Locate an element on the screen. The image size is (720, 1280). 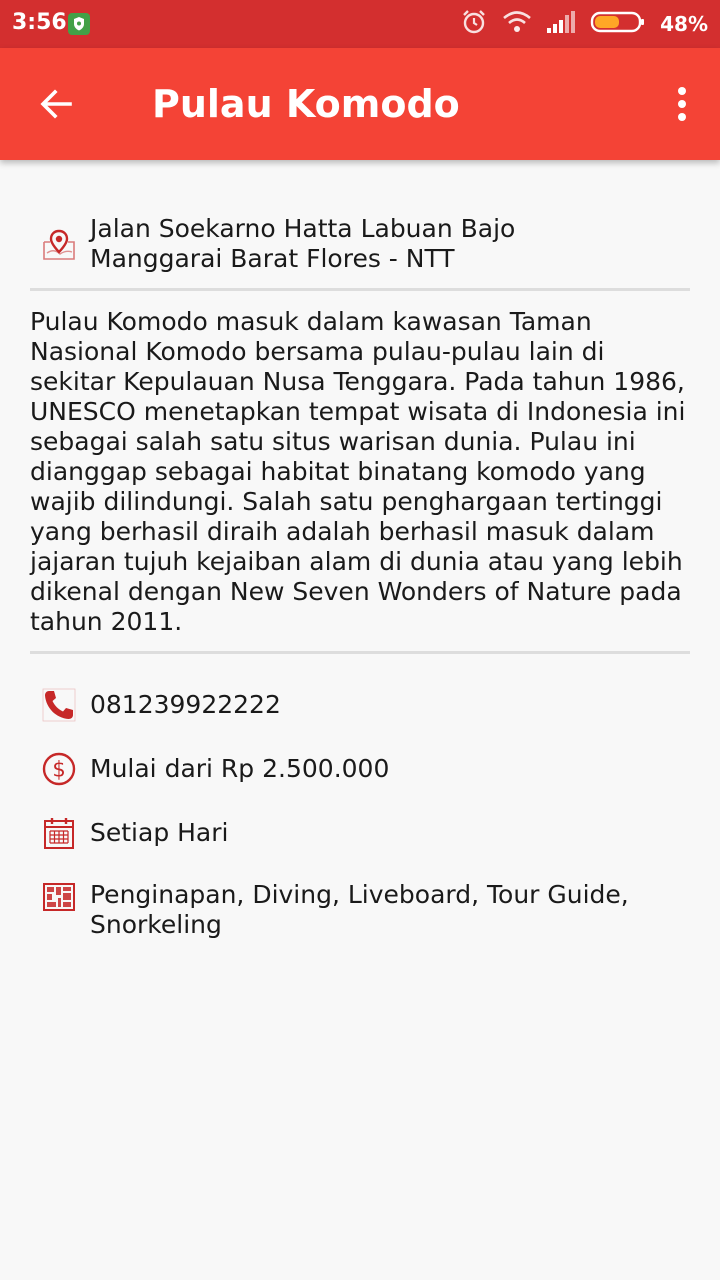
schedule-row: Setiap Hari is located at coordinates (360, 833).